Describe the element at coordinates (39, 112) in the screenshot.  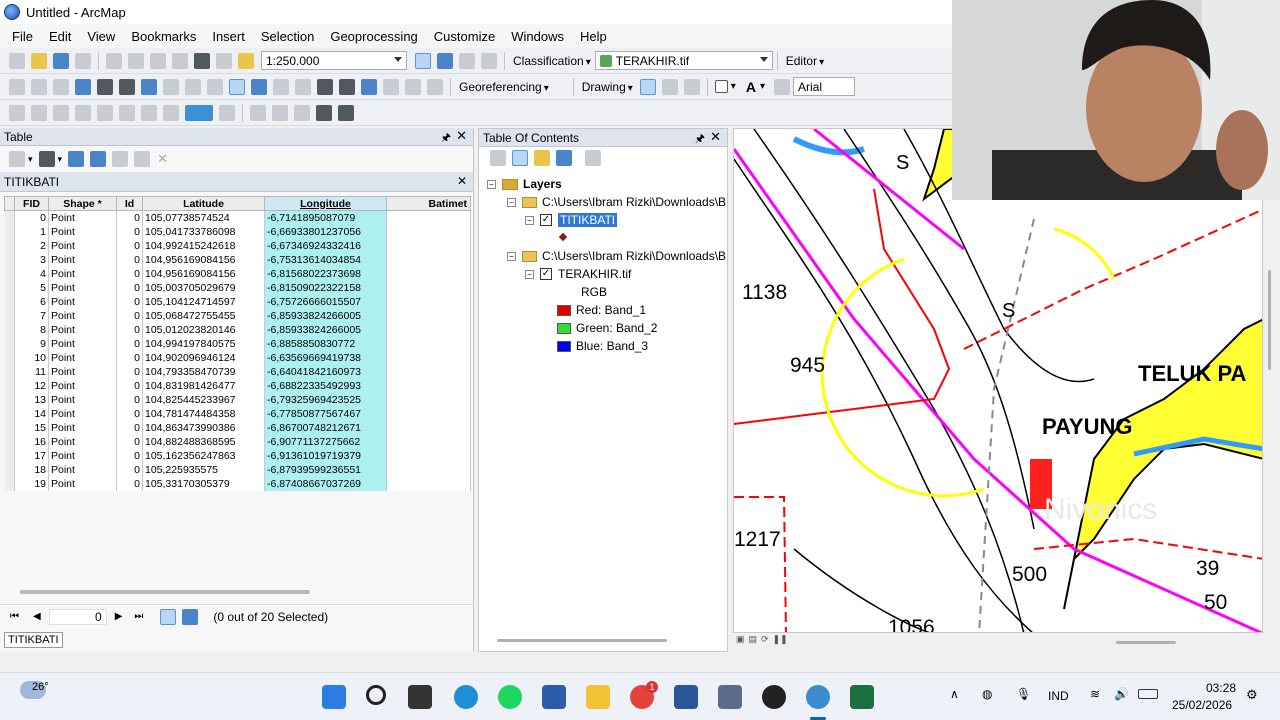
I see `edit-annotation-icon` at that location.